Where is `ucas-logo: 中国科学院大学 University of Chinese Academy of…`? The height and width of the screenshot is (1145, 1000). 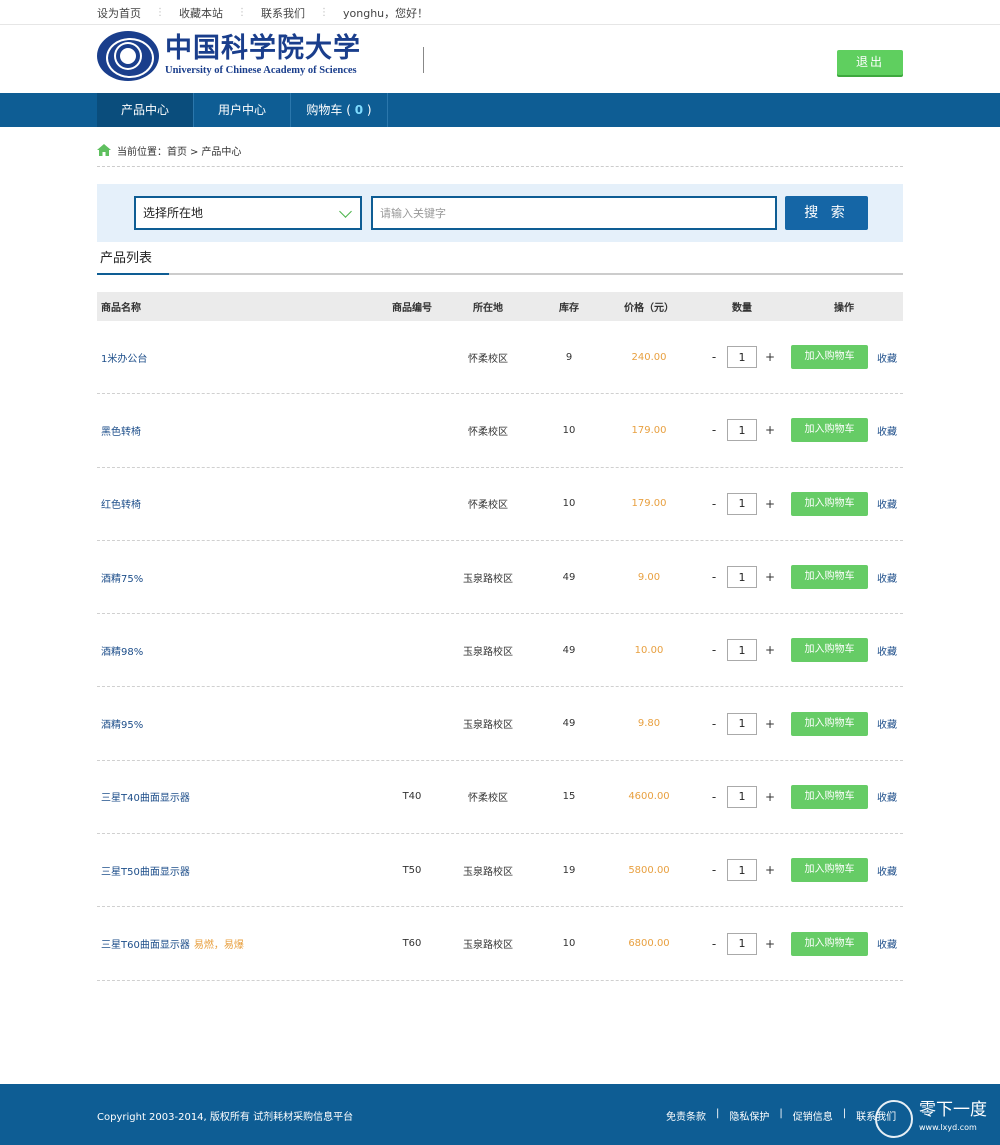 ucas-logo: 中国科学院大学 University of Chinese Academy of… is located at coordinates (229, 56).